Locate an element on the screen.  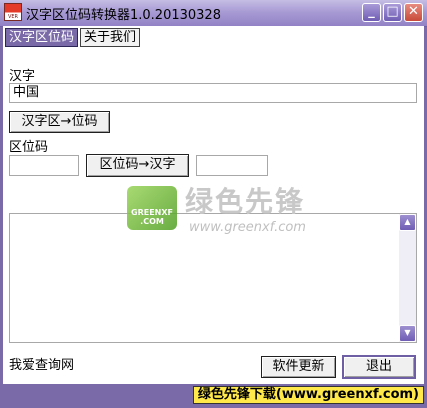
code-to-hanzi-button: 区位码→汉字 is located at coordinates (137, 165).